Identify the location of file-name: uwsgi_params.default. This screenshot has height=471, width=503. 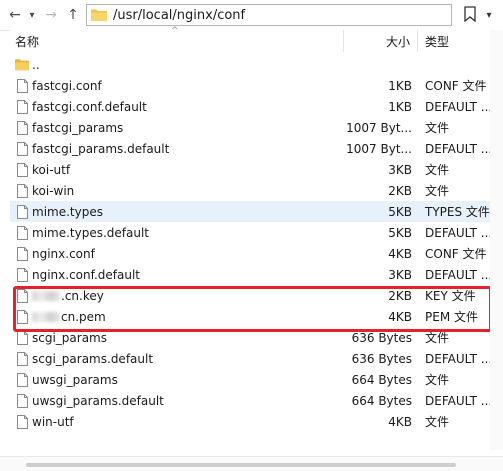
(98, 400).